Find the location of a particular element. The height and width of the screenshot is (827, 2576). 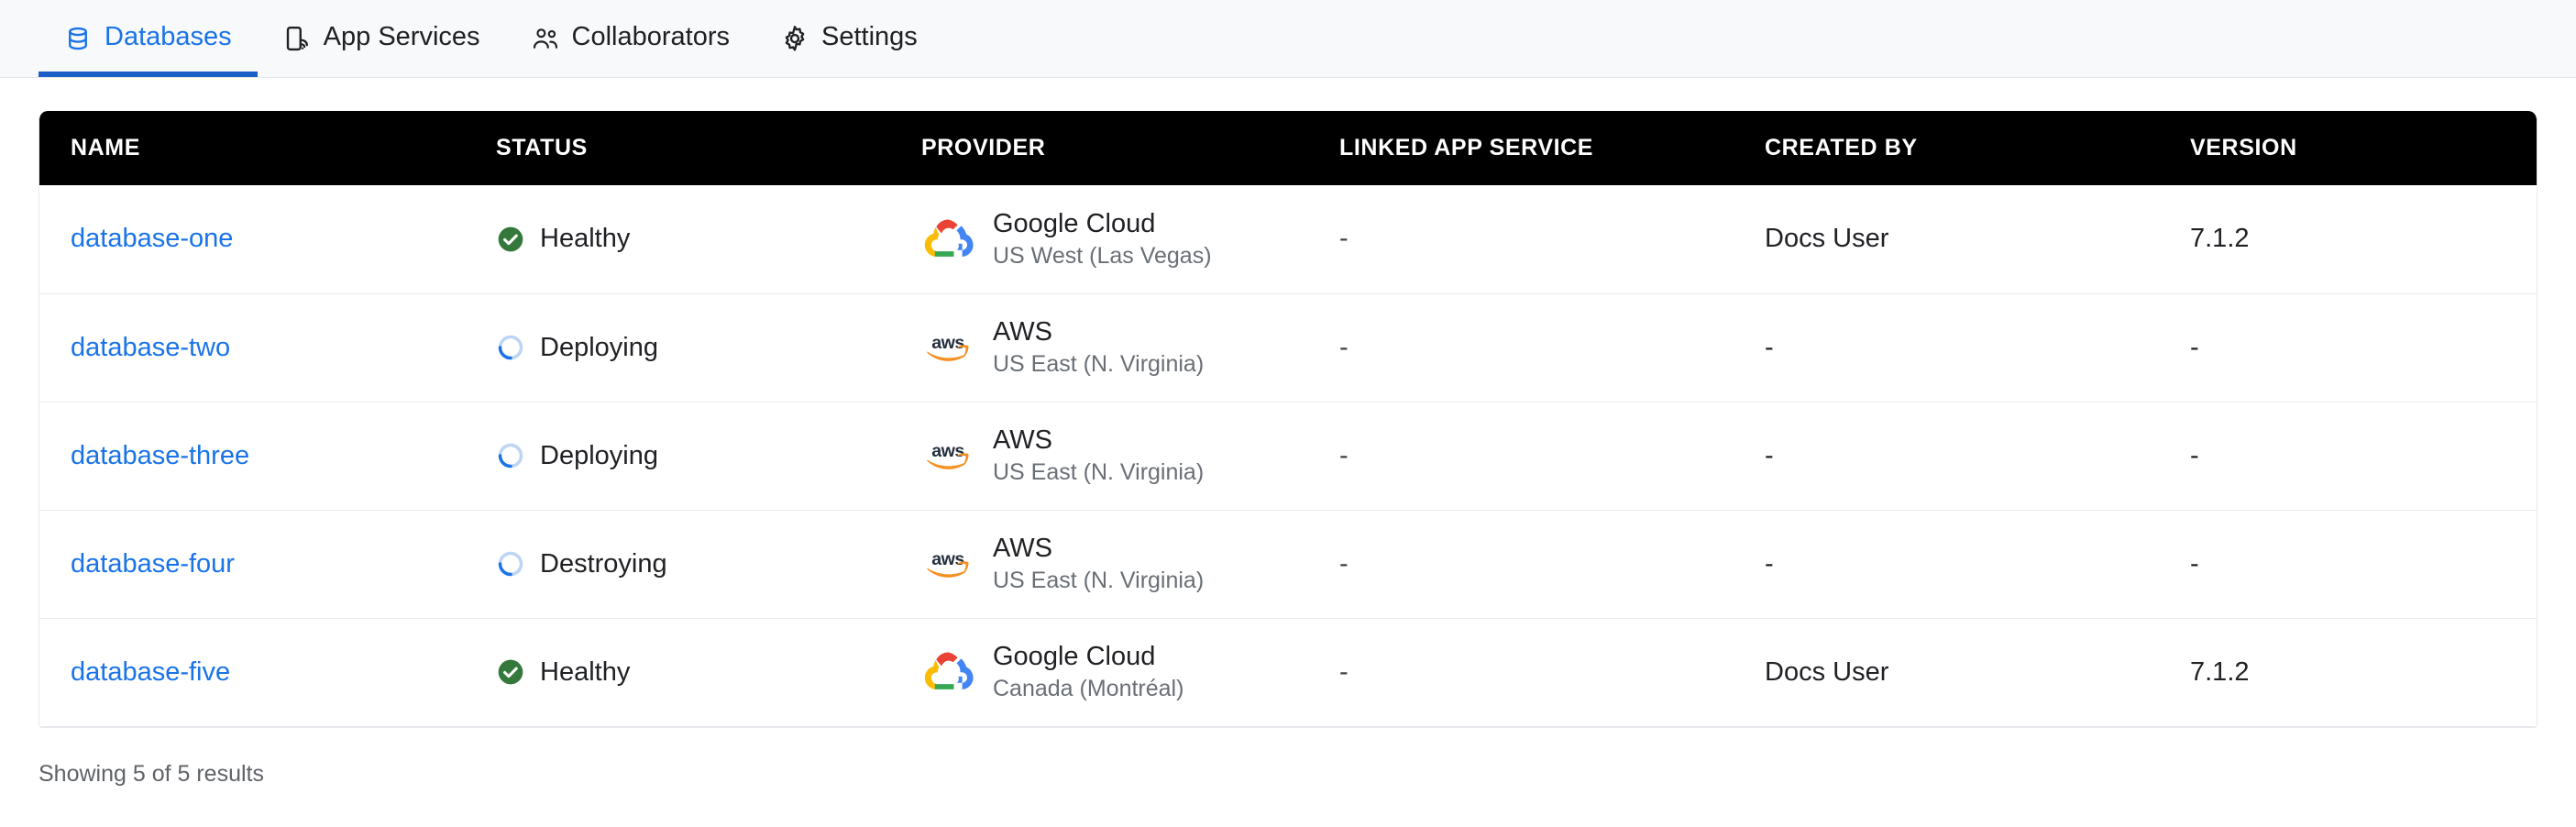

column-header-provider: PROVIDER is located at coordinates (1099, 148).